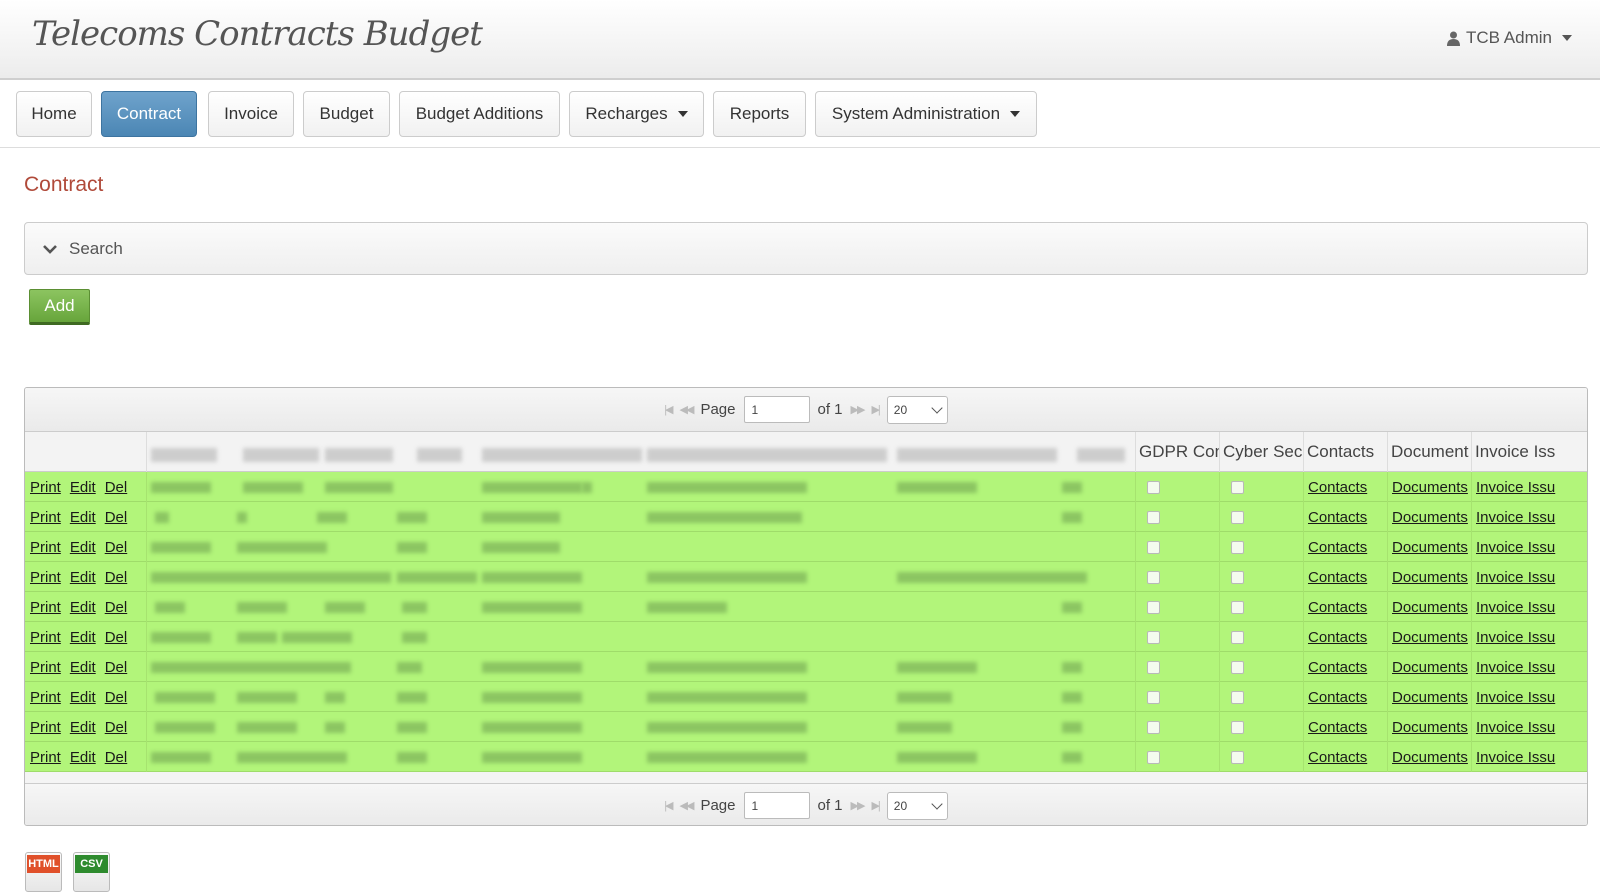 This screenshot has width=1600, height=894. I want to click on header-cyber-sec: Cyber Sec, so click(1261, 452).